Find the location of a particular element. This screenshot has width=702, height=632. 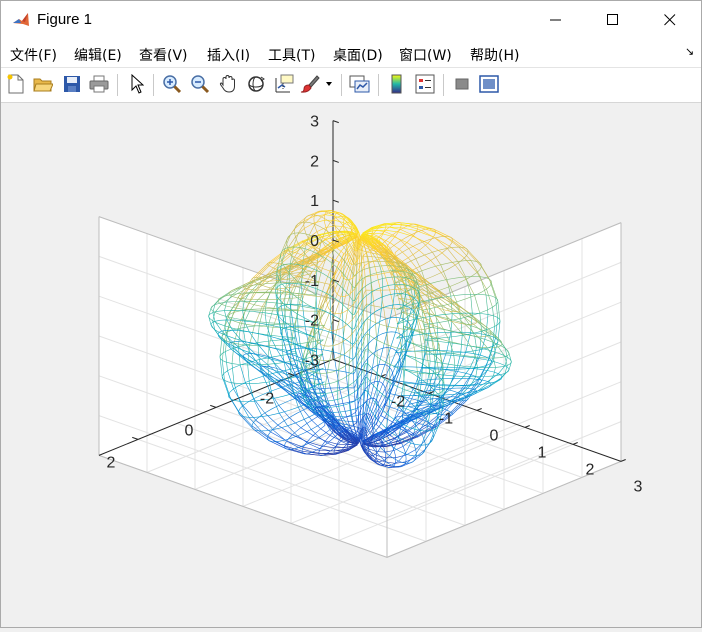

legend-button is located at coordinates (425, 84).